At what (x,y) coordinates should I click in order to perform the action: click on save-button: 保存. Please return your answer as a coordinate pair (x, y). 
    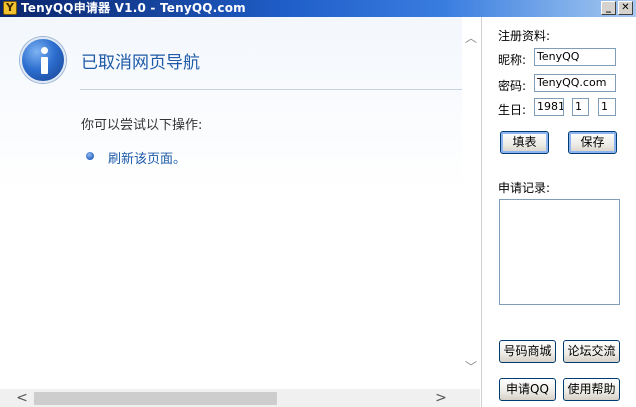
    Looking at the image, I should click on (592, 142).